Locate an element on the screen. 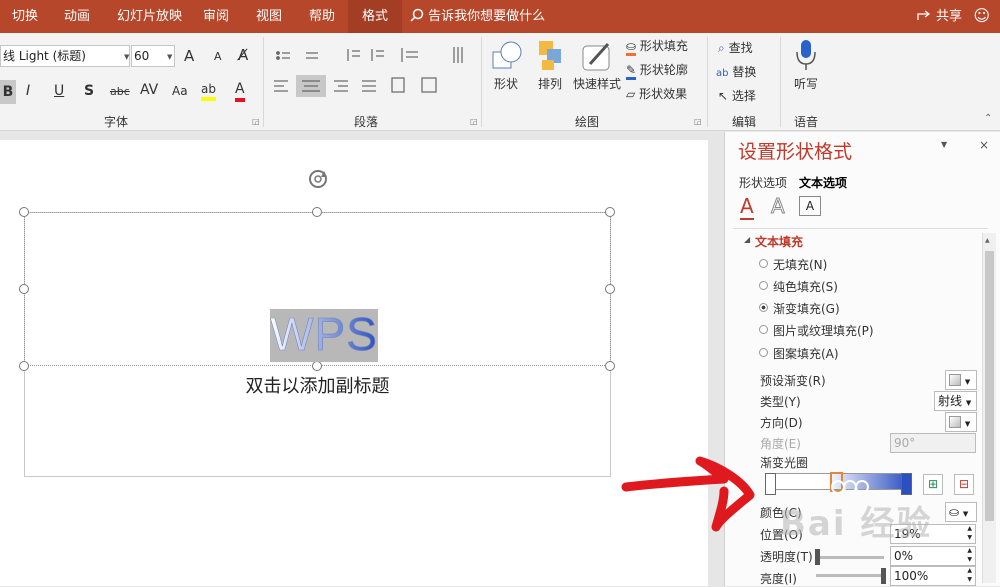  font-name-box: 线 Light (标题) is located at coordinates (65, 56).